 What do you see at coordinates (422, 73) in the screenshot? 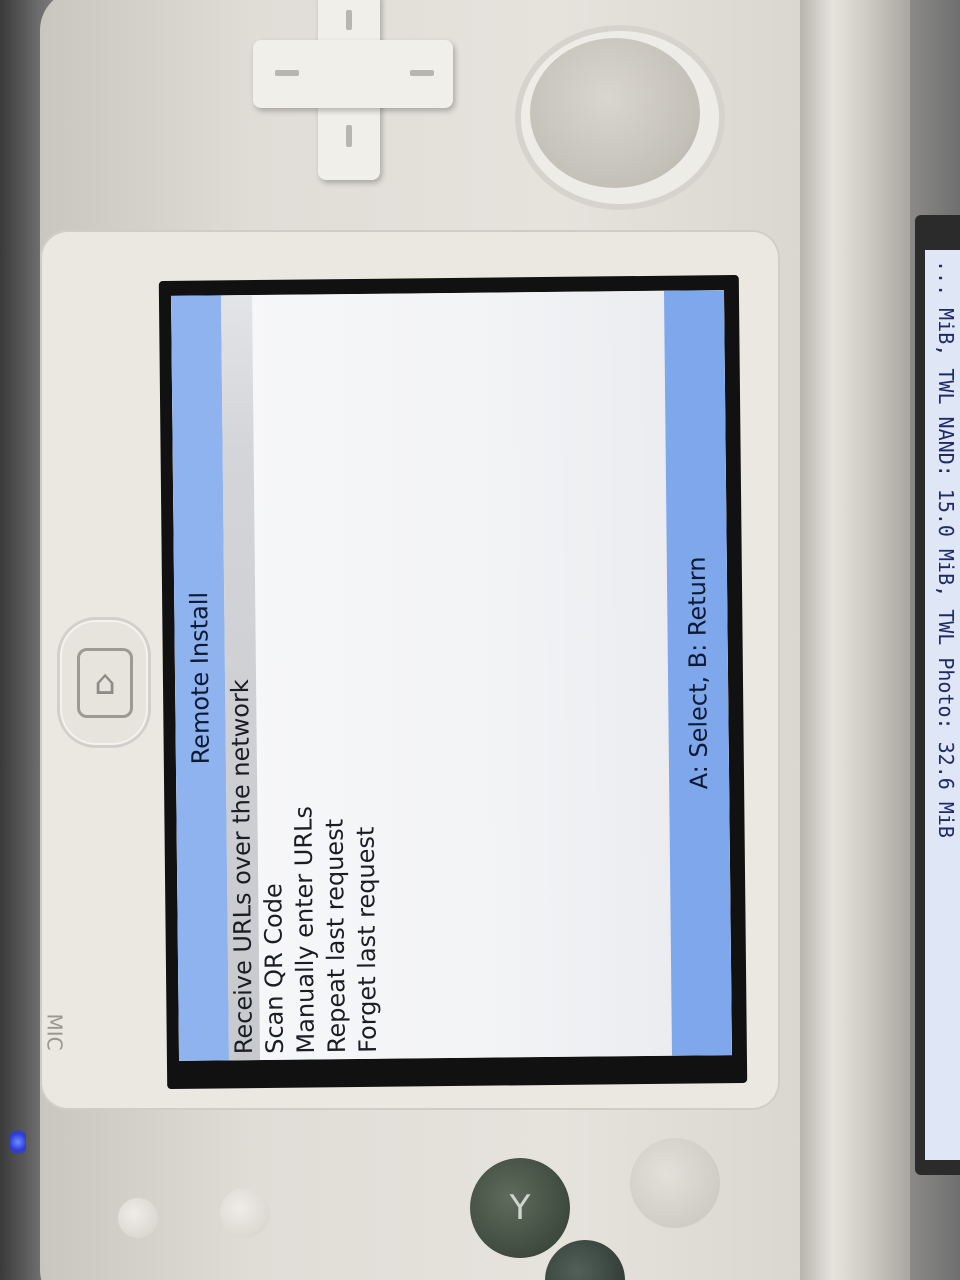
I see `dpad-right-mark` at bounding box center [422, 73].